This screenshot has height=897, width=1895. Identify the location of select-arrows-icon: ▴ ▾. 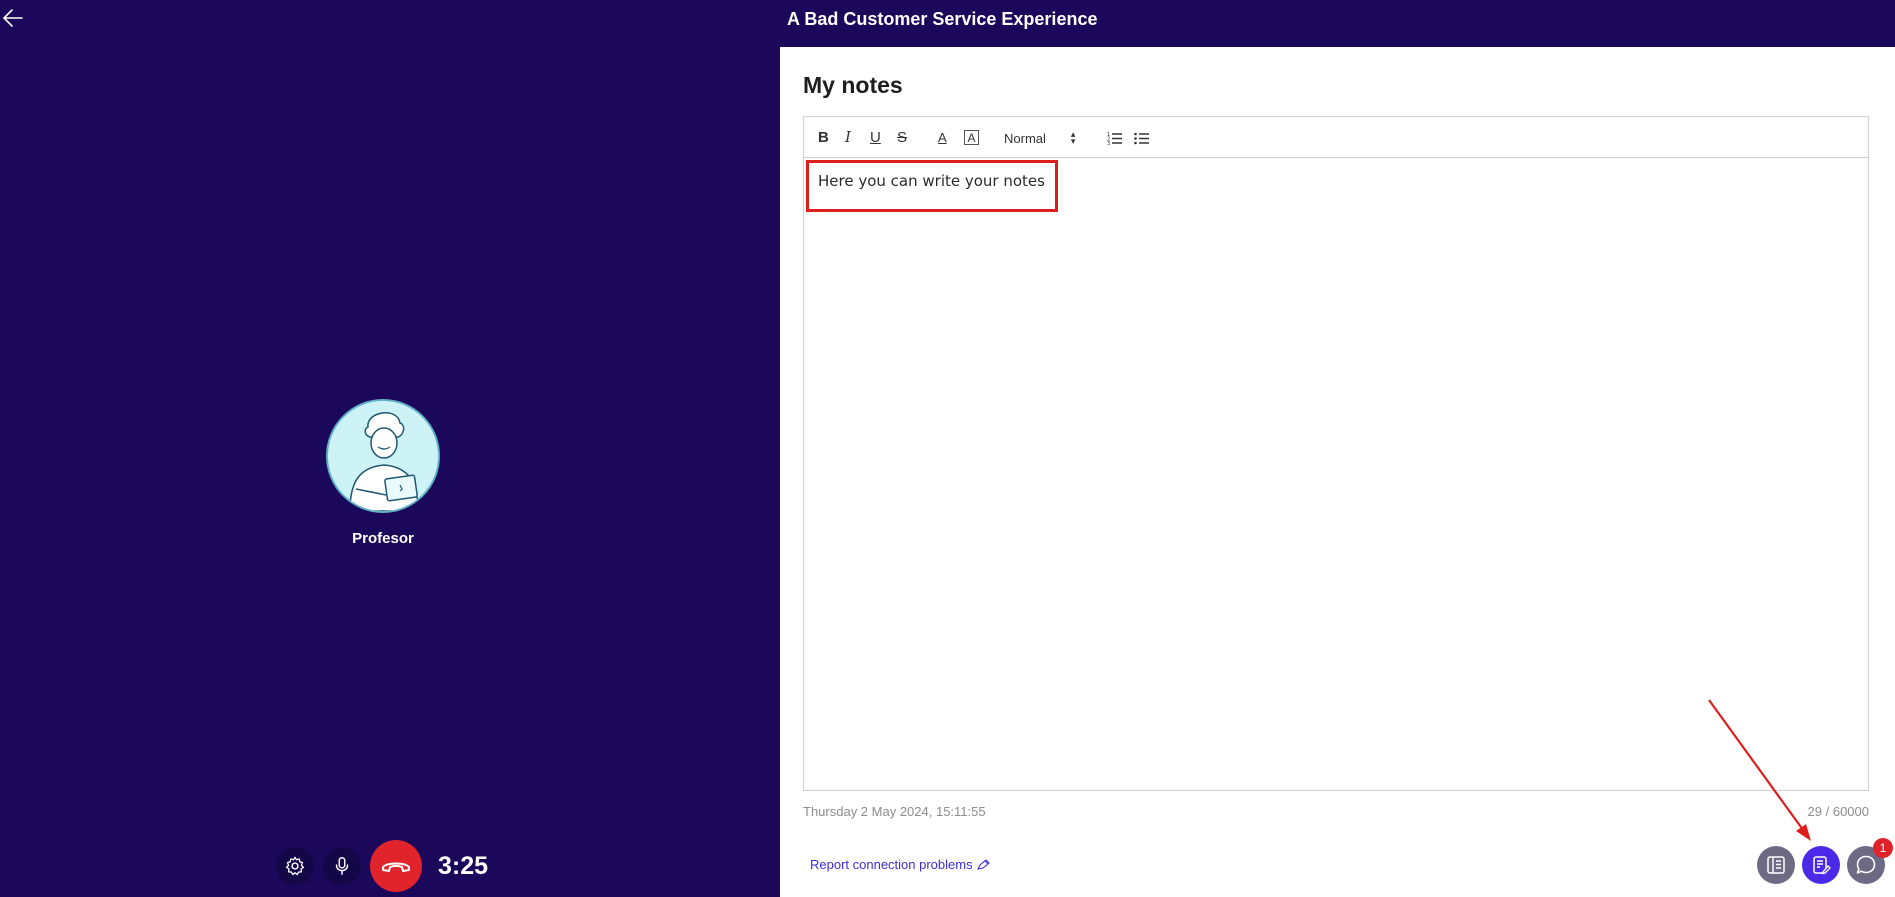
(1073, 137).